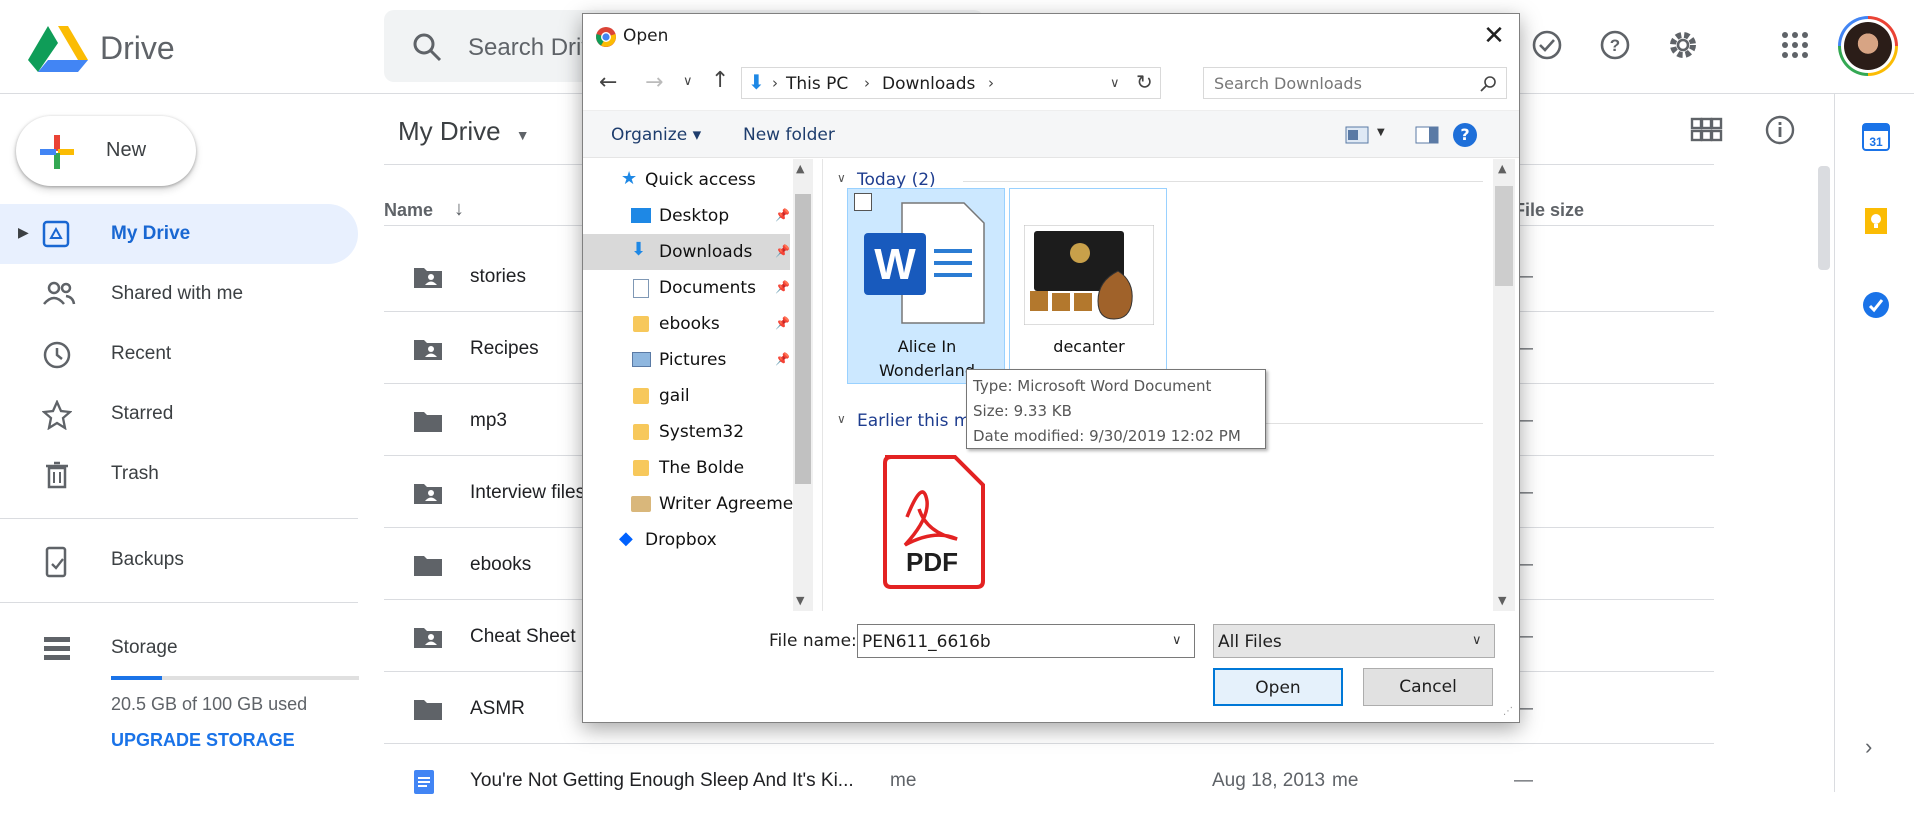 The height and width of the screenshot is (816, 1914). I want to click on row-name: mp3, so click(488, 420).